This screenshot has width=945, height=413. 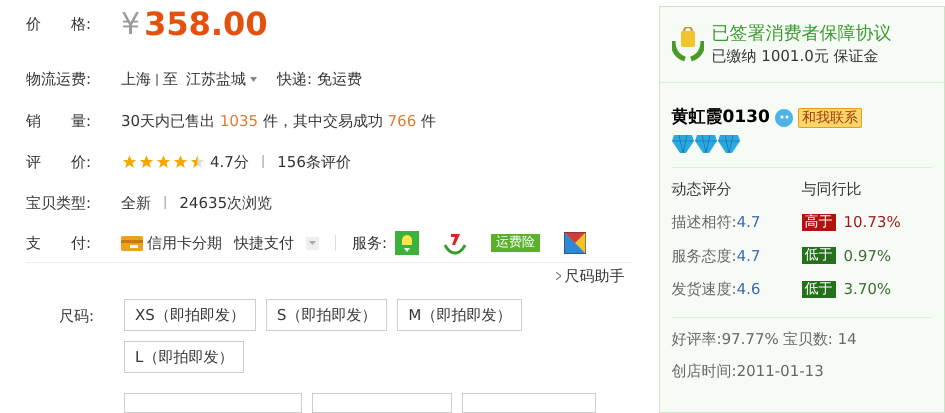 I want to click on comparison-percent: 3.70%, so click(x=868, y=289).